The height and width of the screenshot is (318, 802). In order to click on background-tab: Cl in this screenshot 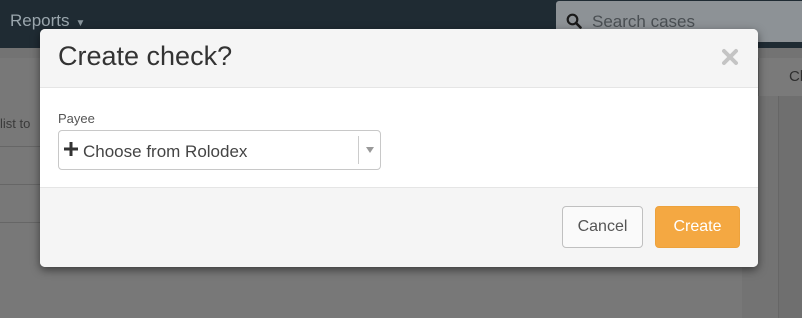, I will do `click(780, 77)`.